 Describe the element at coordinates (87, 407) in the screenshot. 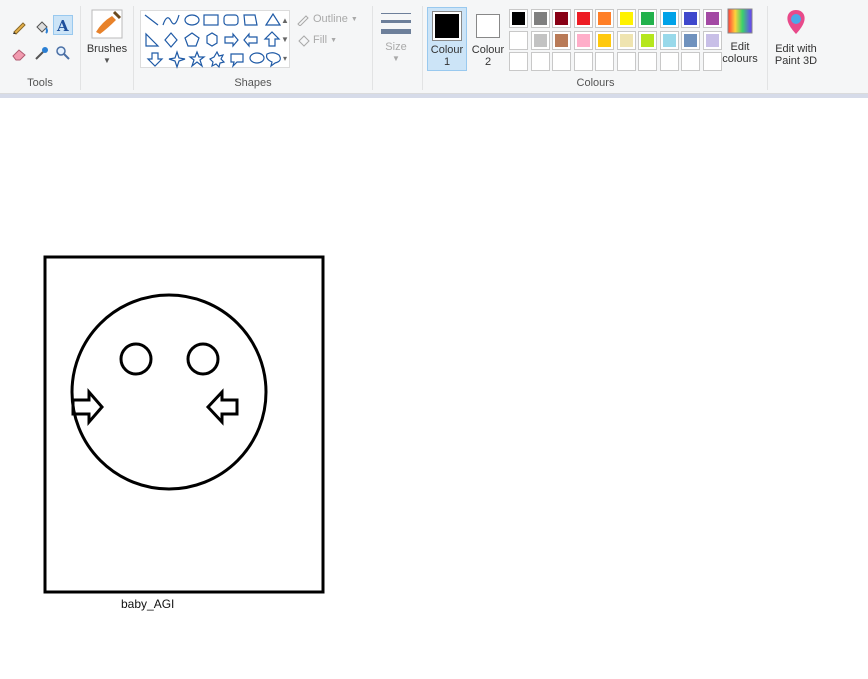

I see `right-arrow-shape` at that location.